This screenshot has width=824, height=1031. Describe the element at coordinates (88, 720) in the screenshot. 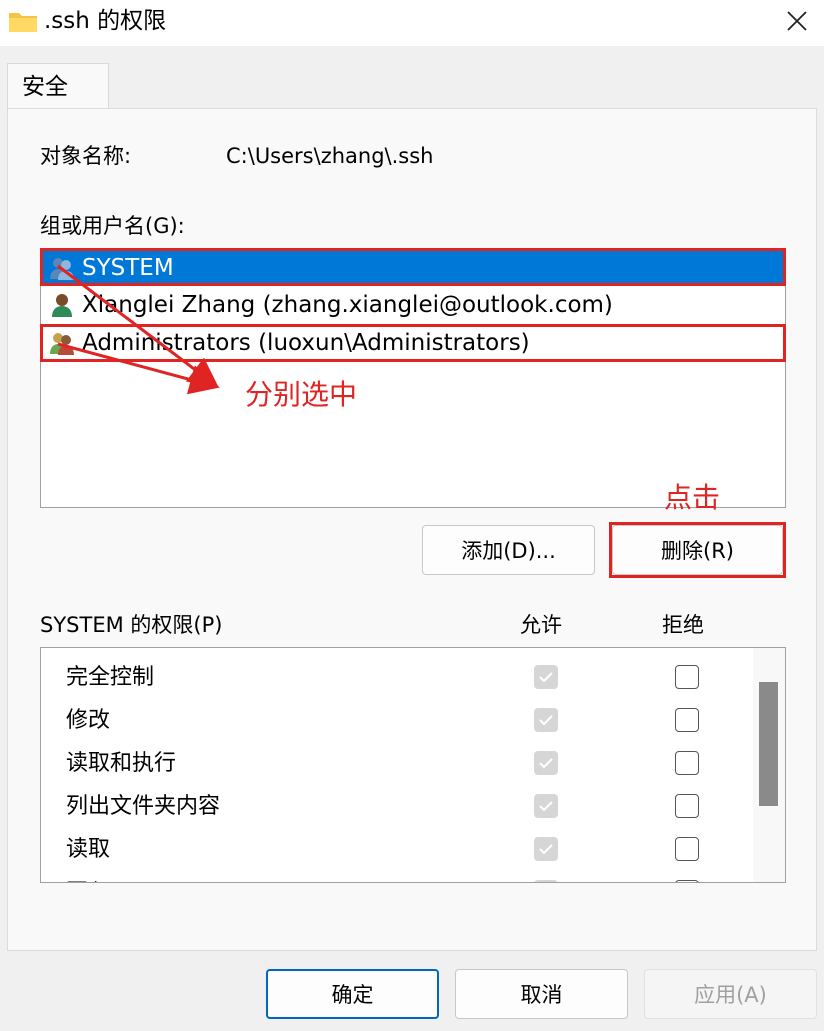

I see `permission-name: 修改` at that location.